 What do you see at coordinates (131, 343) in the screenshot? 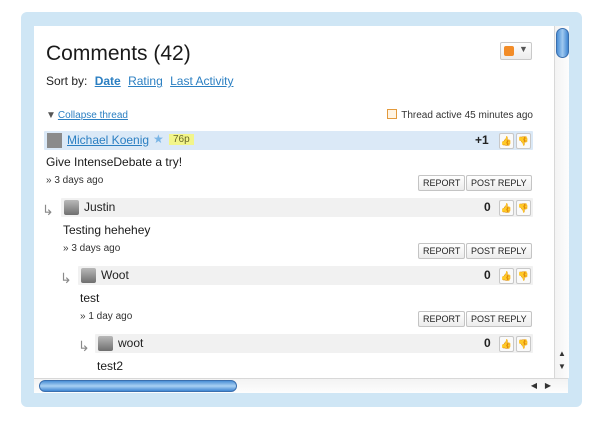
I see `author-name: woot` at bounding box center [131, 343].